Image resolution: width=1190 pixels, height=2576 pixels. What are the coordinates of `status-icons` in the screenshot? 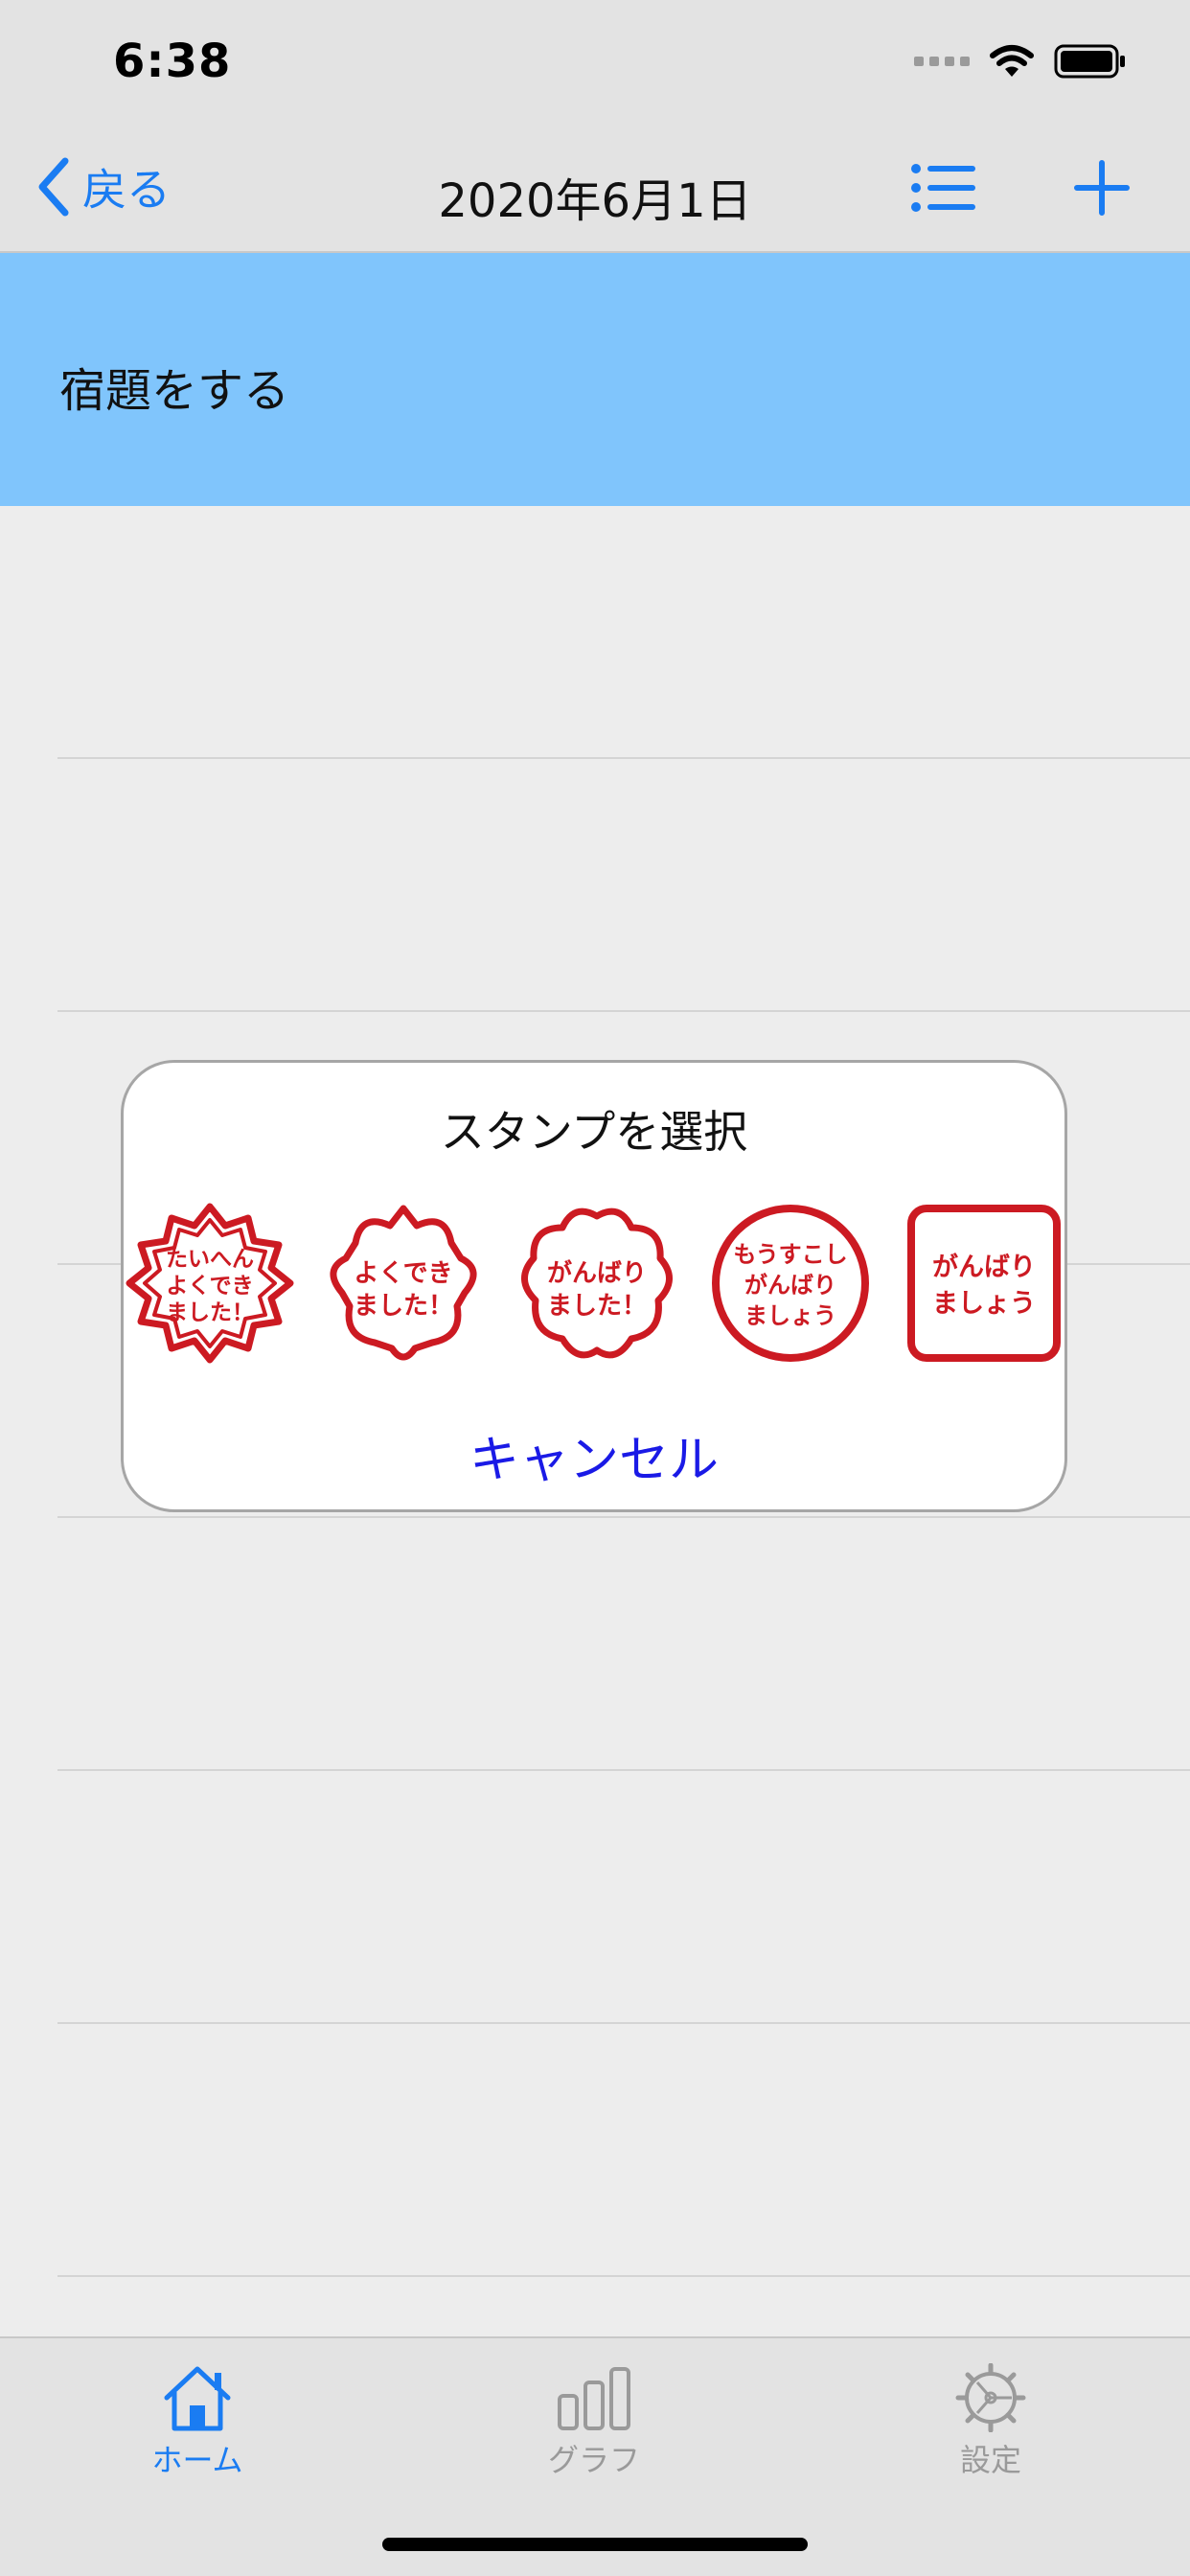 It's located at (1020, 62).